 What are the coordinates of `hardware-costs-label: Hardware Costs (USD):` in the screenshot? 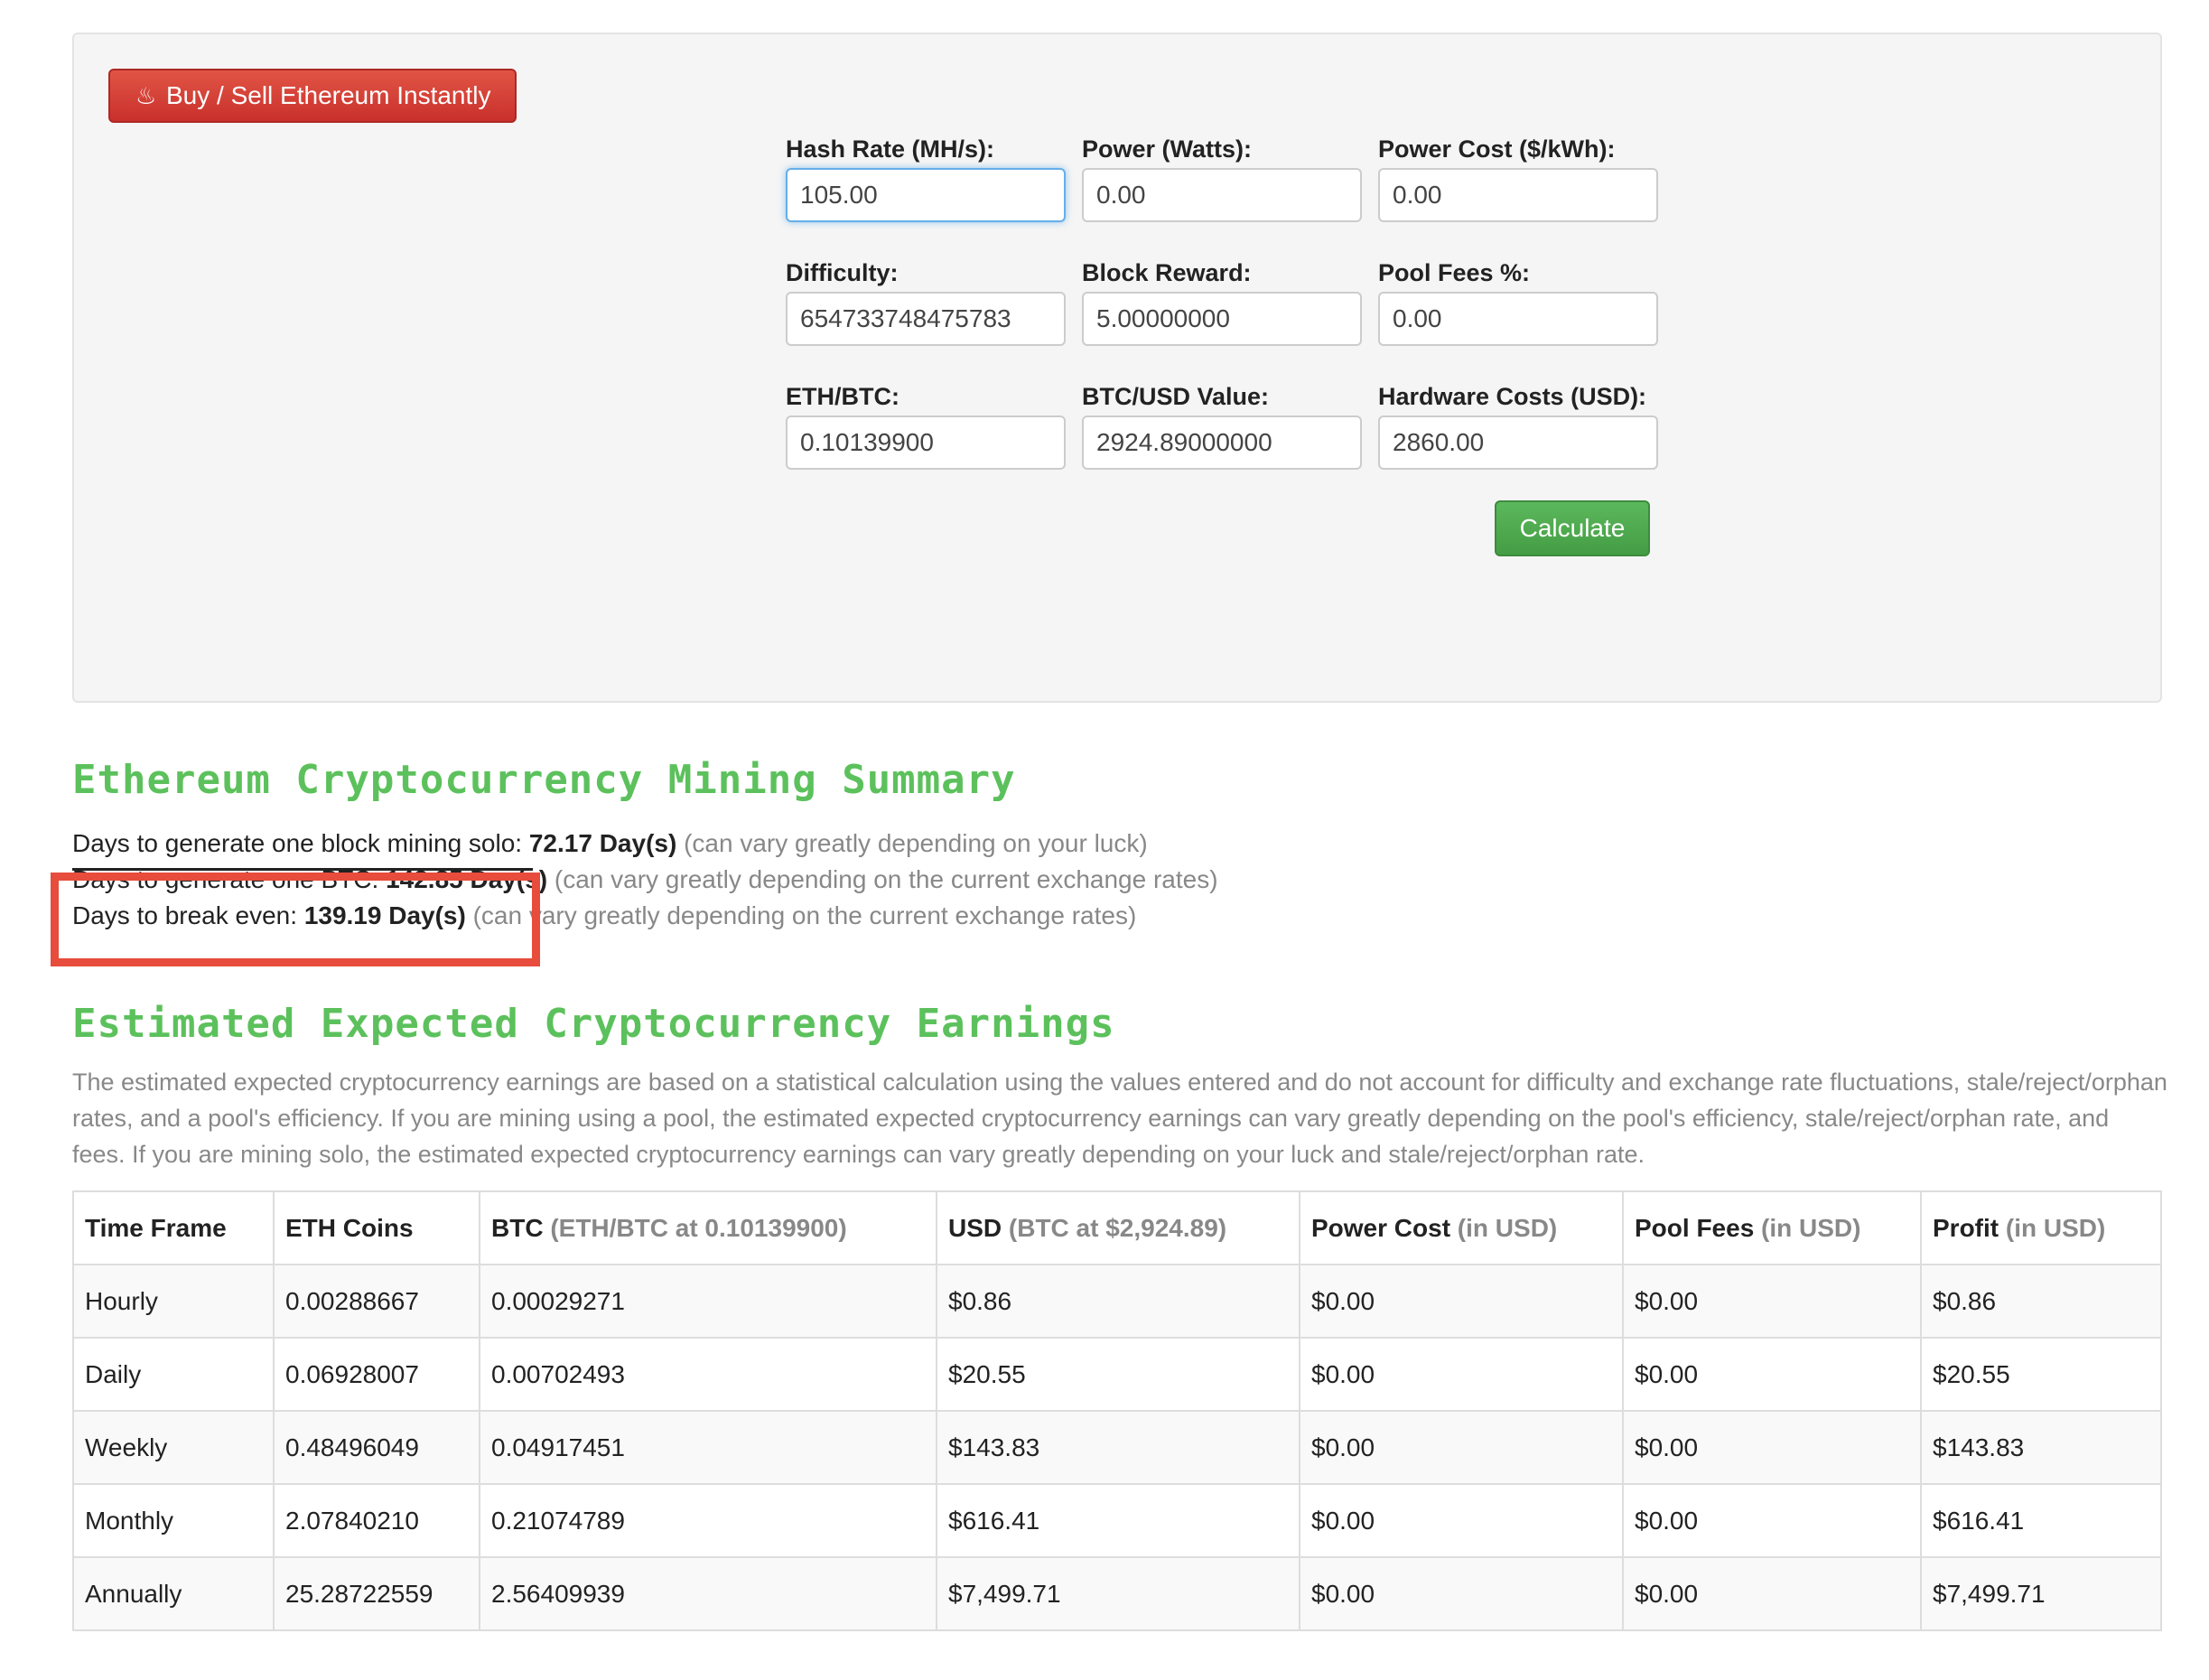 It's located at (1512, 396).